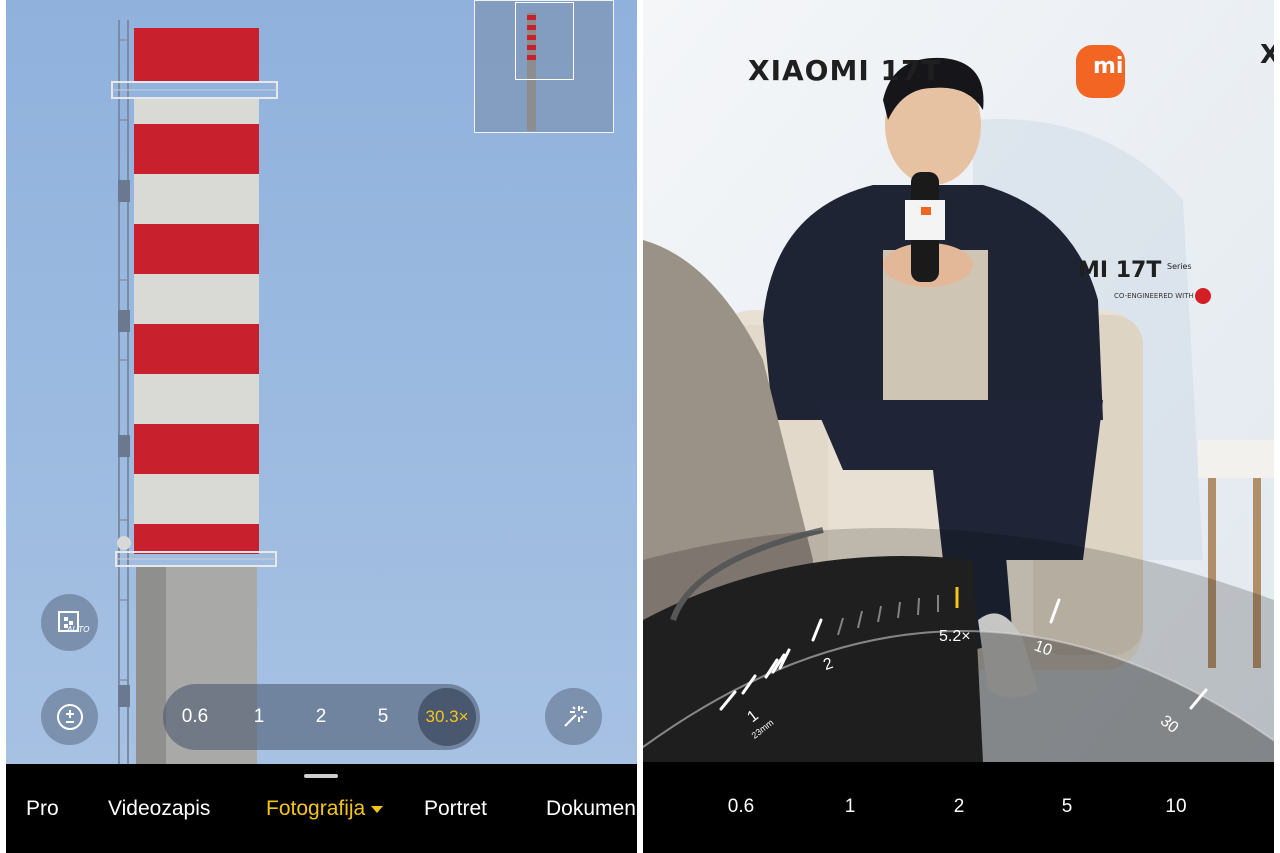 The height and width of the screenshot is (853, 1280). I want to click on mi-logo-text: mi, so click(1108, 66).